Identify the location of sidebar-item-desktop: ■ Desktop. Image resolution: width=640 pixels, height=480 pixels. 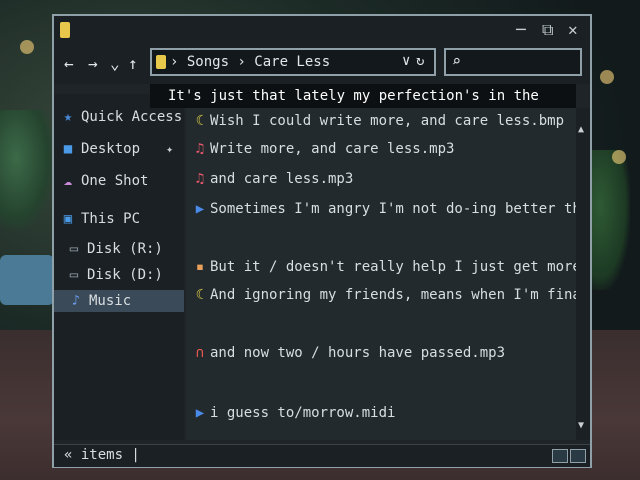
(100, 149).